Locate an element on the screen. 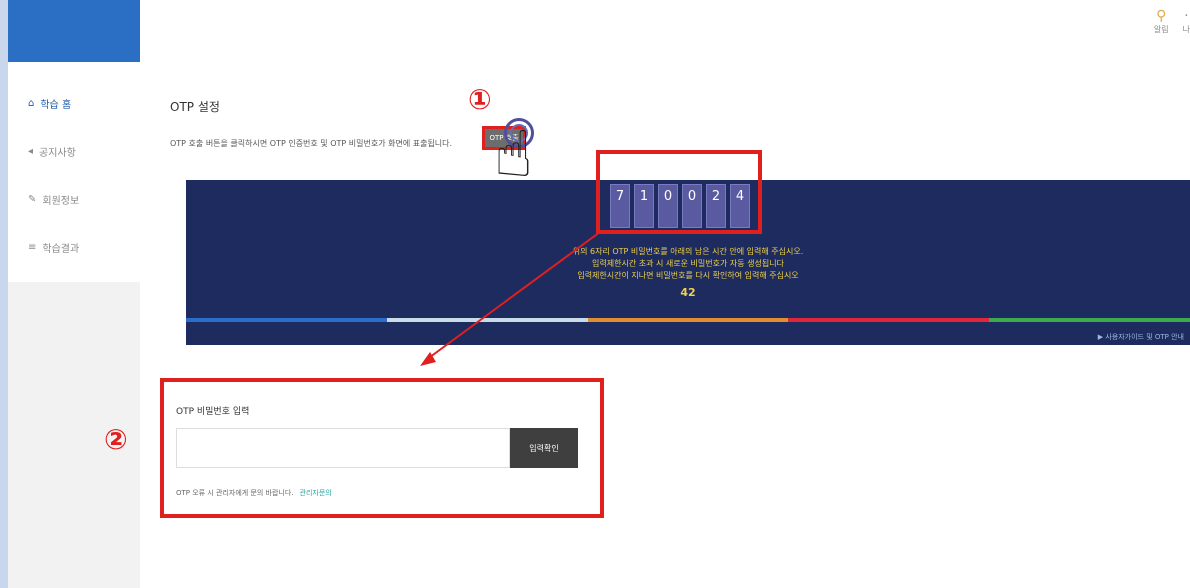 The height and width of the screenshot is (588, 1190). sidebar-item-member: ✎ 회원정보 is located at coordinates (53, 199).